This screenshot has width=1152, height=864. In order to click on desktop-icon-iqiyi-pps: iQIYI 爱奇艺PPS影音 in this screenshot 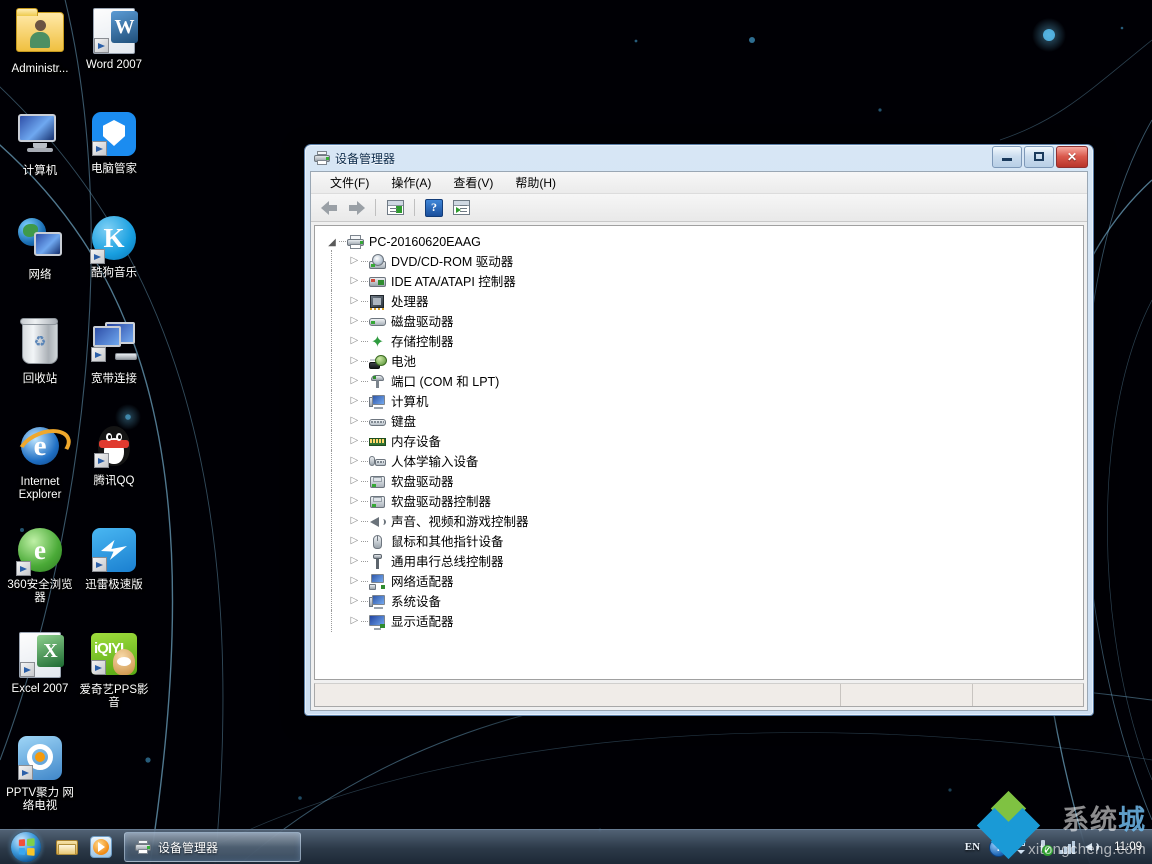, I will do `click(114, 670)`.